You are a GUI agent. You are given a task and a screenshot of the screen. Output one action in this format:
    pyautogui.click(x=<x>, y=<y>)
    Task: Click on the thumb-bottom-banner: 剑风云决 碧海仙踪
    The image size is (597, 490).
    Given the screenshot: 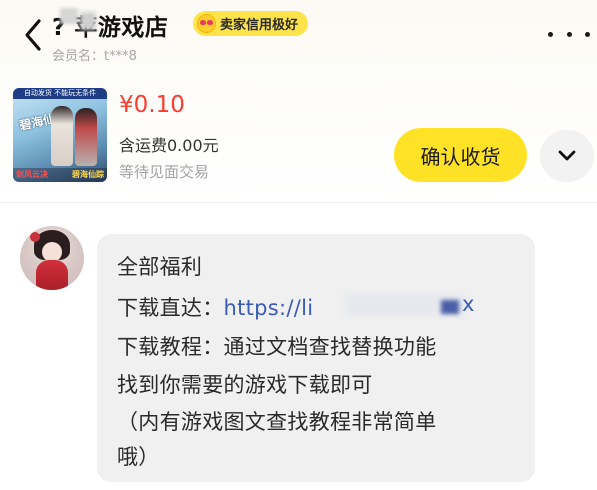 What is the action you would take?
    pyautogui.click(x=60, y=175)
    